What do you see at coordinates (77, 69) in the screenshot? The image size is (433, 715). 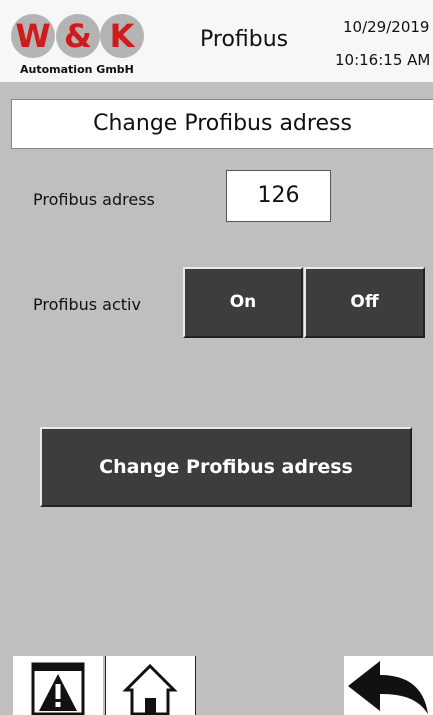 I see `logo-subtitle: Automation GmbH` at bounding box center [77, 69].